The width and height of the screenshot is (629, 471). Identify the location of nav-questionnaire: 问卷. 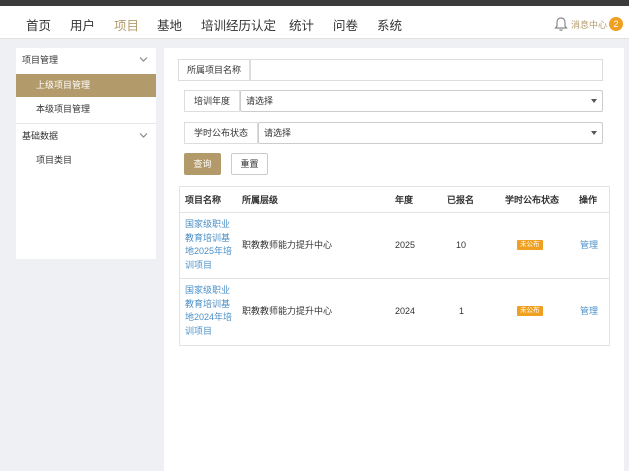
(345, 24).